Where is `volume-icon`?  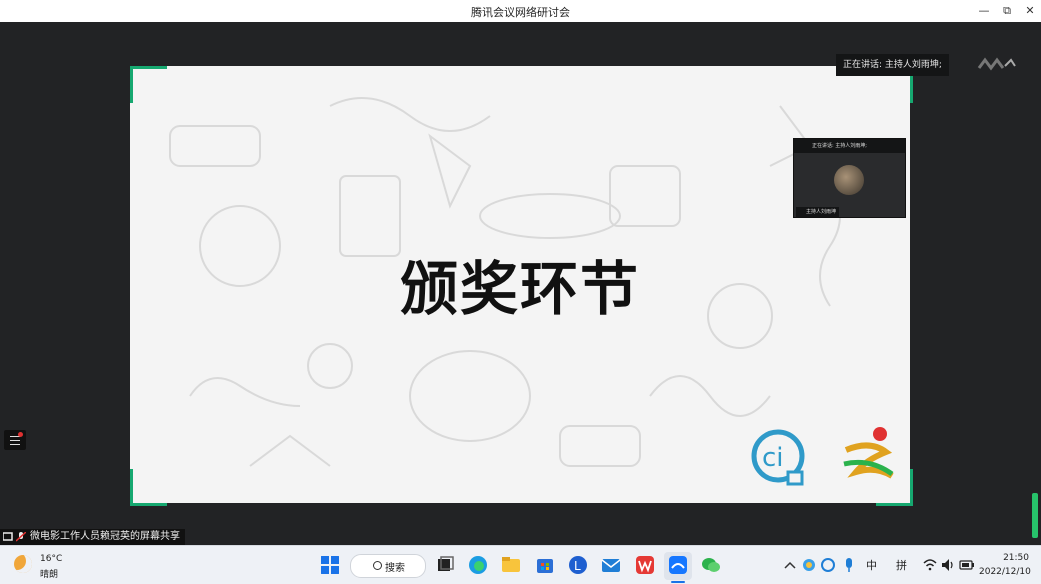
volume-icon is located at coordinates (948, 565).